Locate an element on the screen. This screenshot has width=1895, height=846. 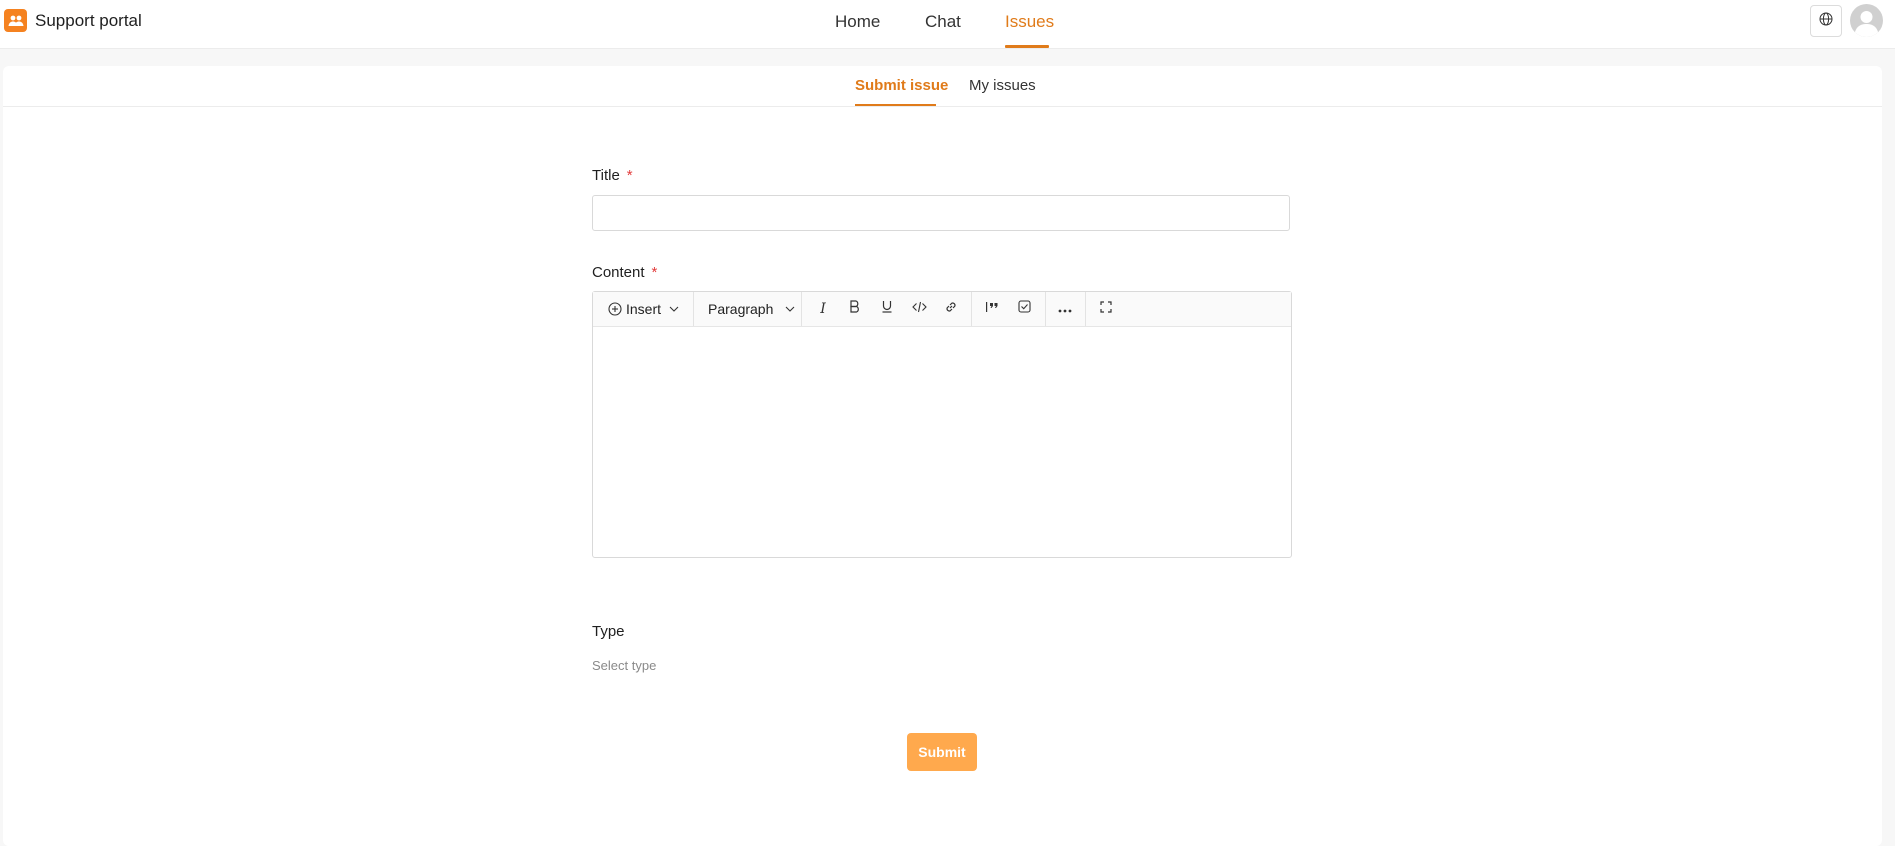
blockquote-button is located at coordinates (992, 309).